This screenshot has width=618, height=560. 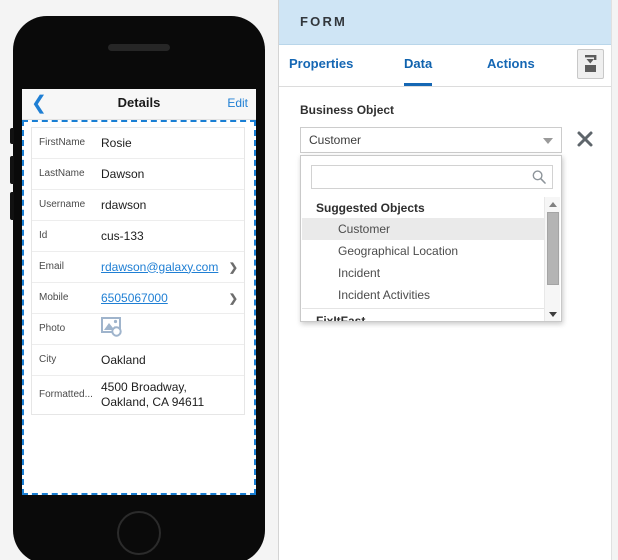 I want to click on field-value: 4500 Broadway, Oakland, CA 94611, so click(x=153, y=394).